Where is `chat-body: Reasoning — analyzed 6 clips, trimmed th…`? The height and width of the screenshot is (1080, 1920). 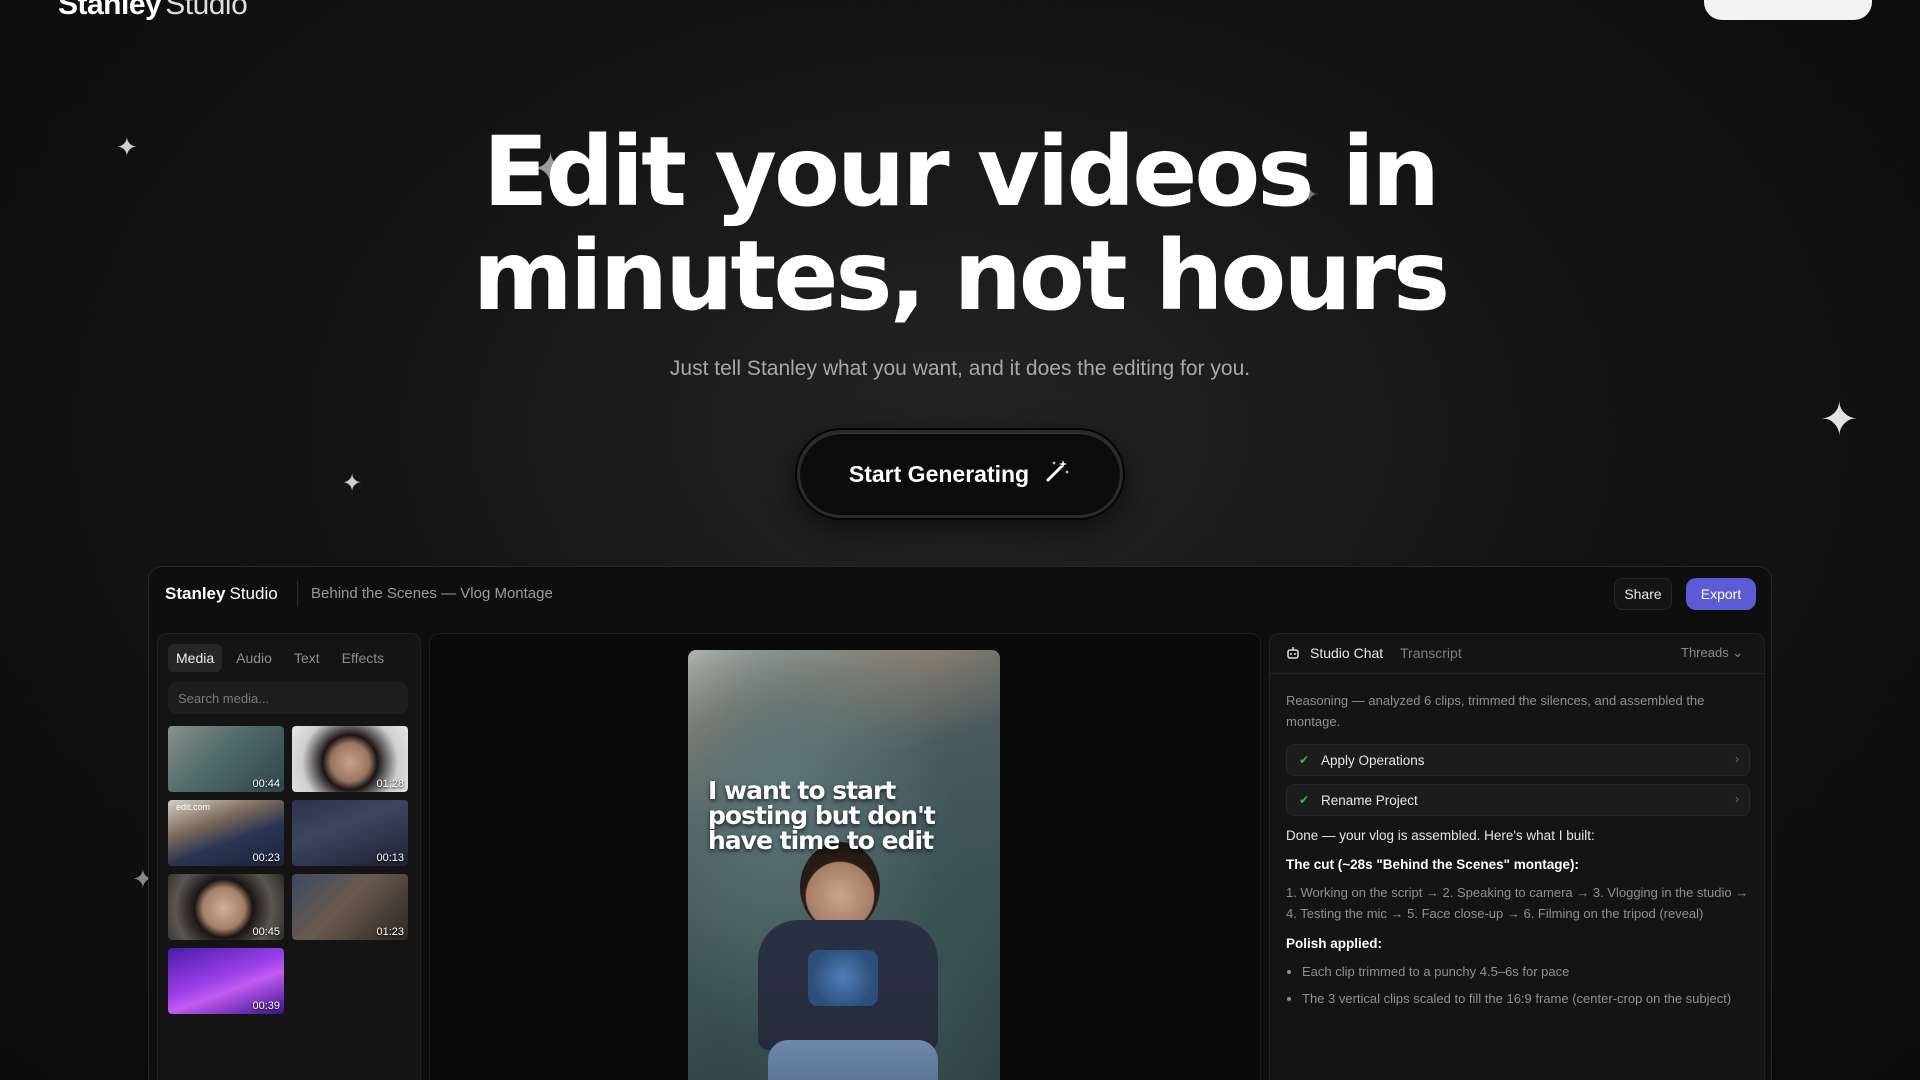 chat-body: Reasoning — analyzed 6 clips, trimmed th… is located at coordinates (1519, 852).